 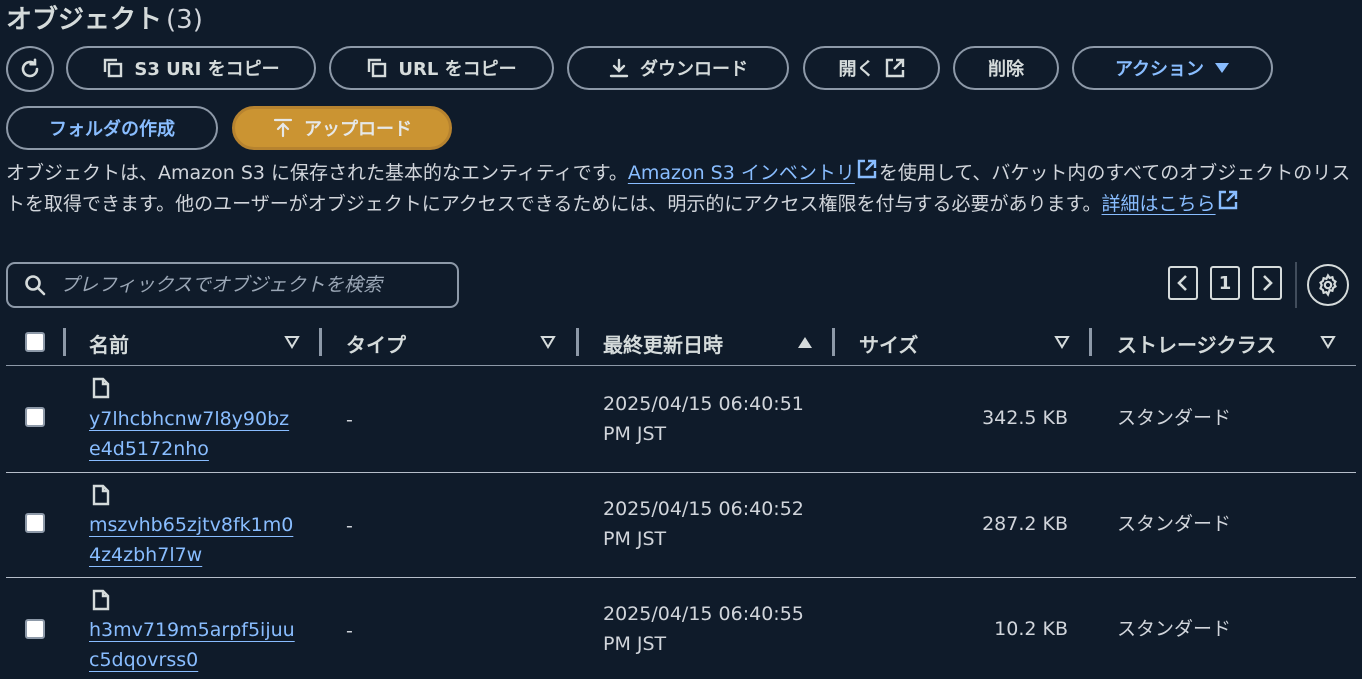 What do you see at coordinates (1025, 418) in the screenshot?
I see `object-size: 342.5 KB` at bounding box center [1025, 418].